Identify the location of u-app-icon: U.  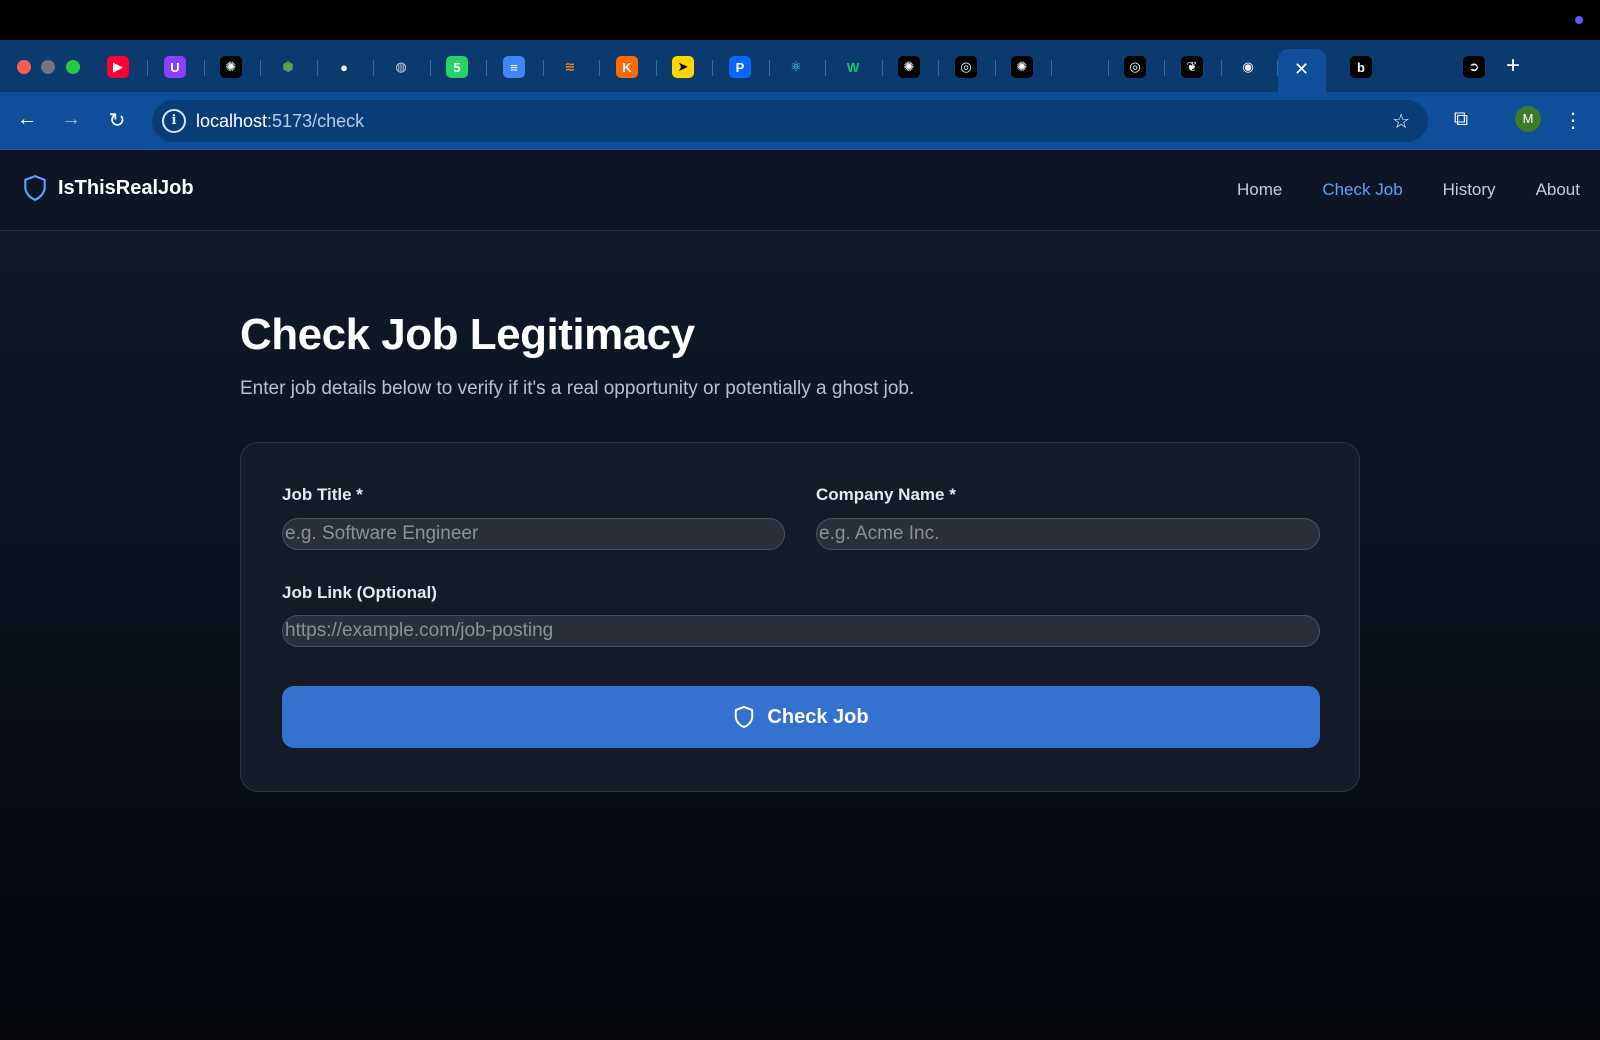
(175, 67).